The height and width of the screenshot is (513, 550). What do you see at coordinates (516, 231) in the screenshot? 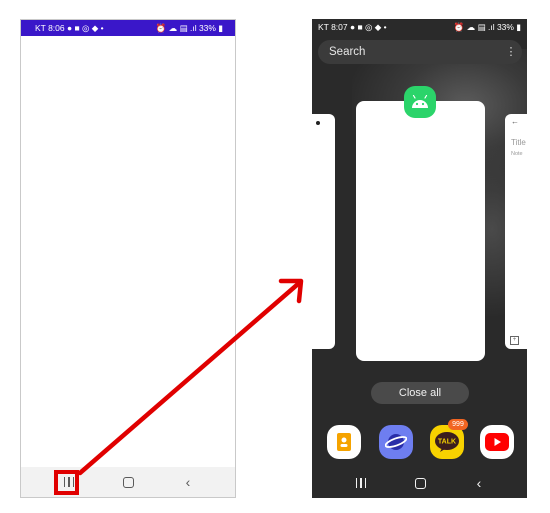
I see `recent-app-card-right: ← Title Note +` at bounding box center [516, 231].